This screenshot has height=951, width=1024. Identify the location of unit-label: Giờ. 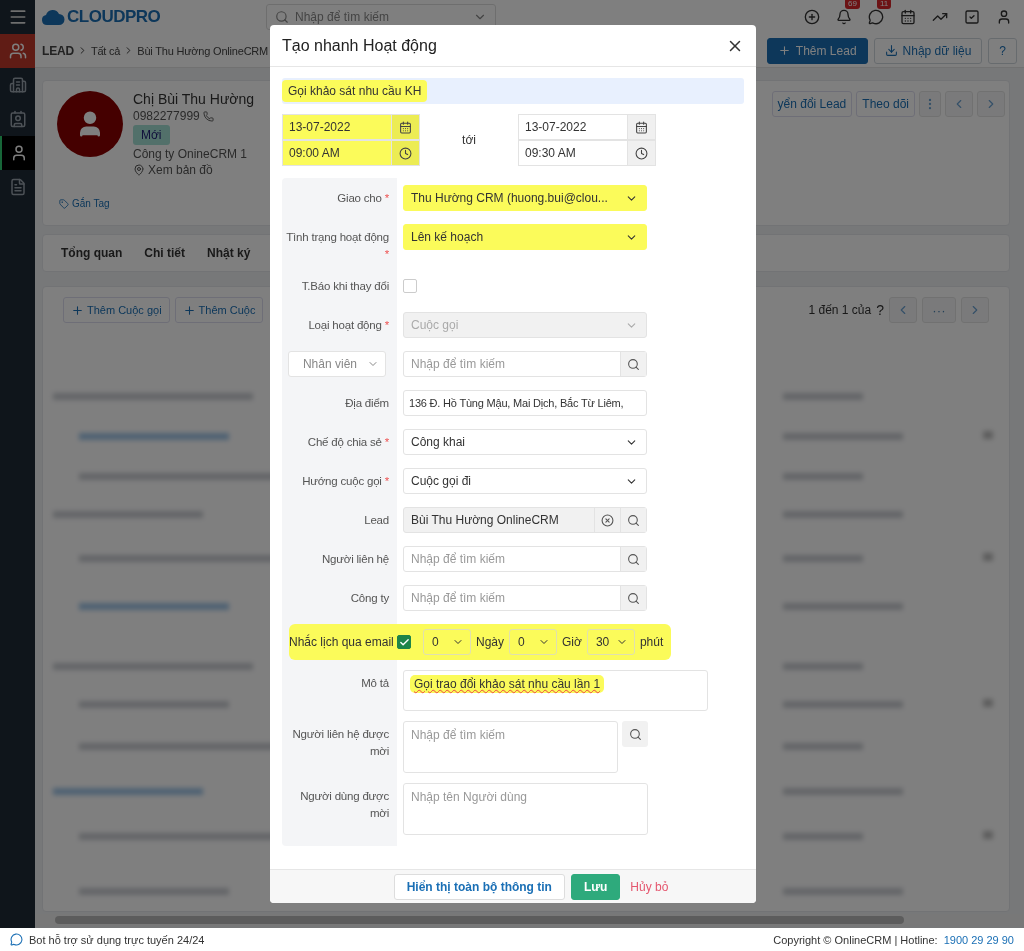
(572, 642).